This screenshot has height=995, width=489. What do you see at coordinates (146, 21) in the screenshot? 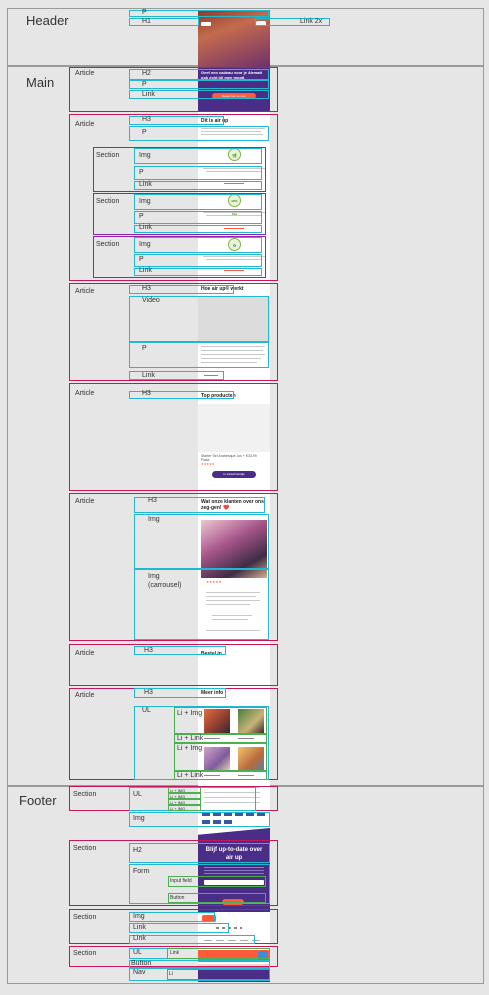
I see `header-h1-label: H1` at bounding box center [146, 21].